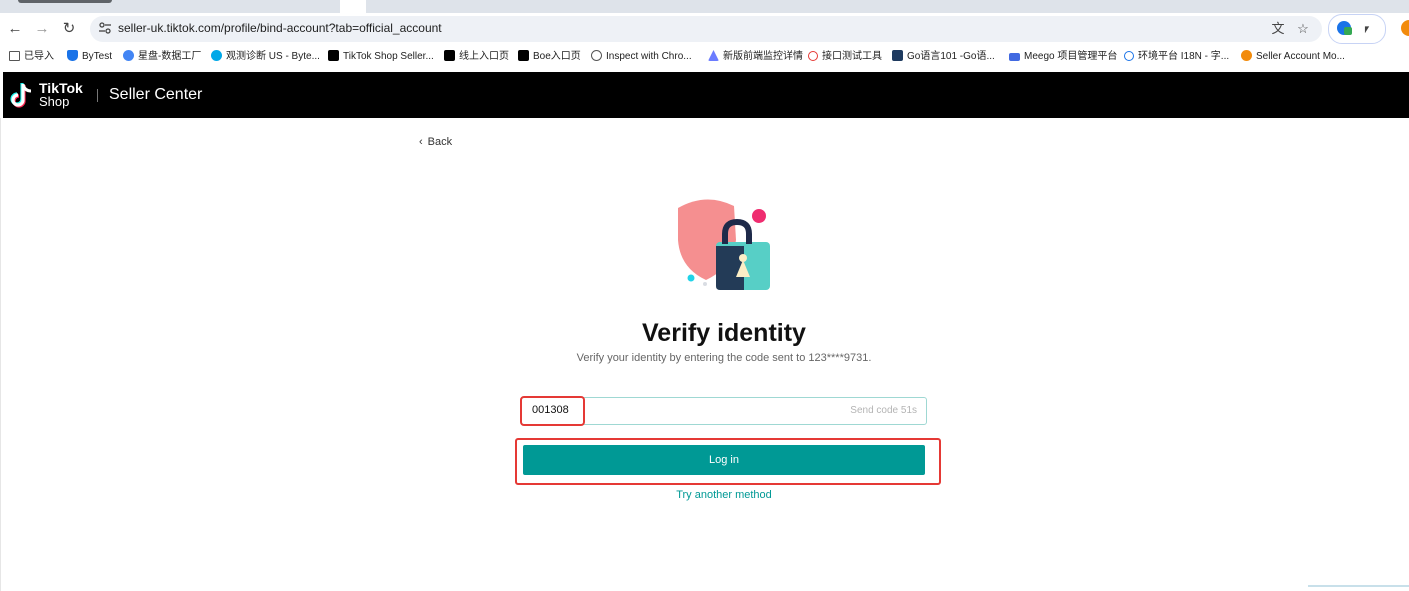 Image resolution: width=1409 pixels, height=591 pixels. What do you see at coordinates (61, 88) in the screenshot?
I see `brand-name: TikTok` at bounding box center [61, 88].